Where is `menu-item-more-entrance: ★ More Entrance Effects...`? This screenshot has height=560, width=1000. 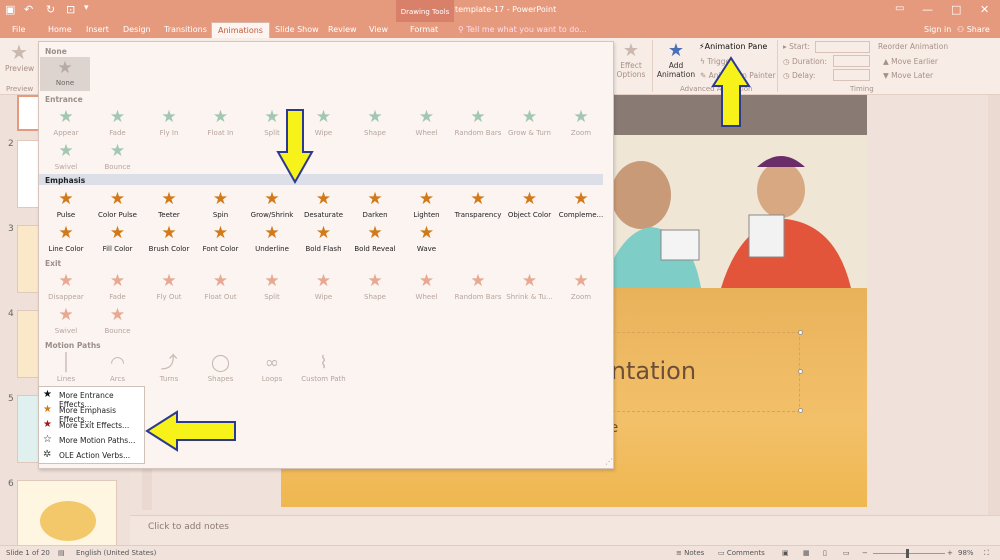 menu-item-more-entrance: ★ More Entrance Effects... is located at coordinates (92, 399).